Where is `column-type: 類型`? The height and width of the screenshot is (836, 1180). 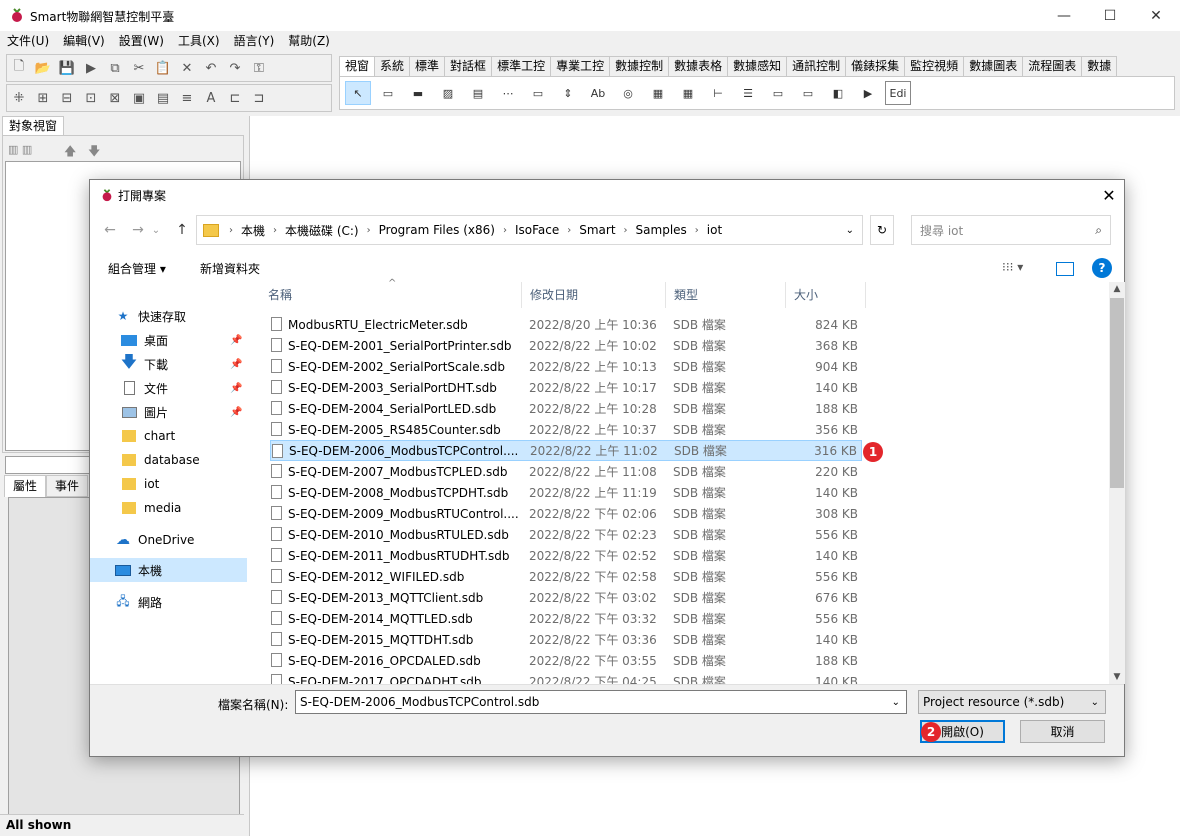
column-type: 類型 is located at coordinates (726, 295).